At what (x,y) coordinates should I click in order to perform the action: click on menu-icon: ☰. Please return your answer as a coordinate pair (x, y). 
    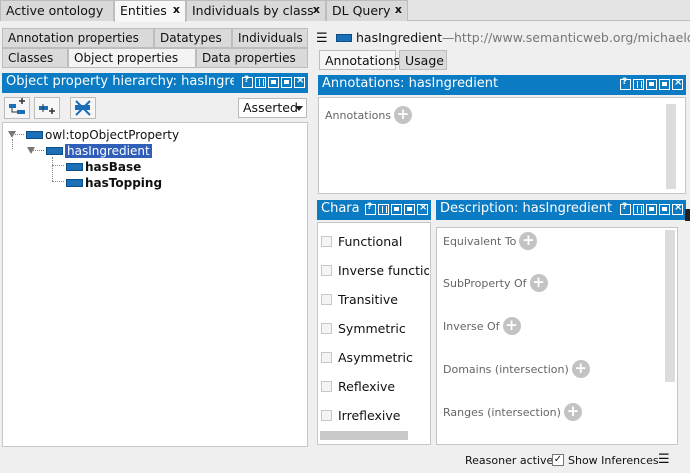
    Looking at the image, I should click on (322, 38).